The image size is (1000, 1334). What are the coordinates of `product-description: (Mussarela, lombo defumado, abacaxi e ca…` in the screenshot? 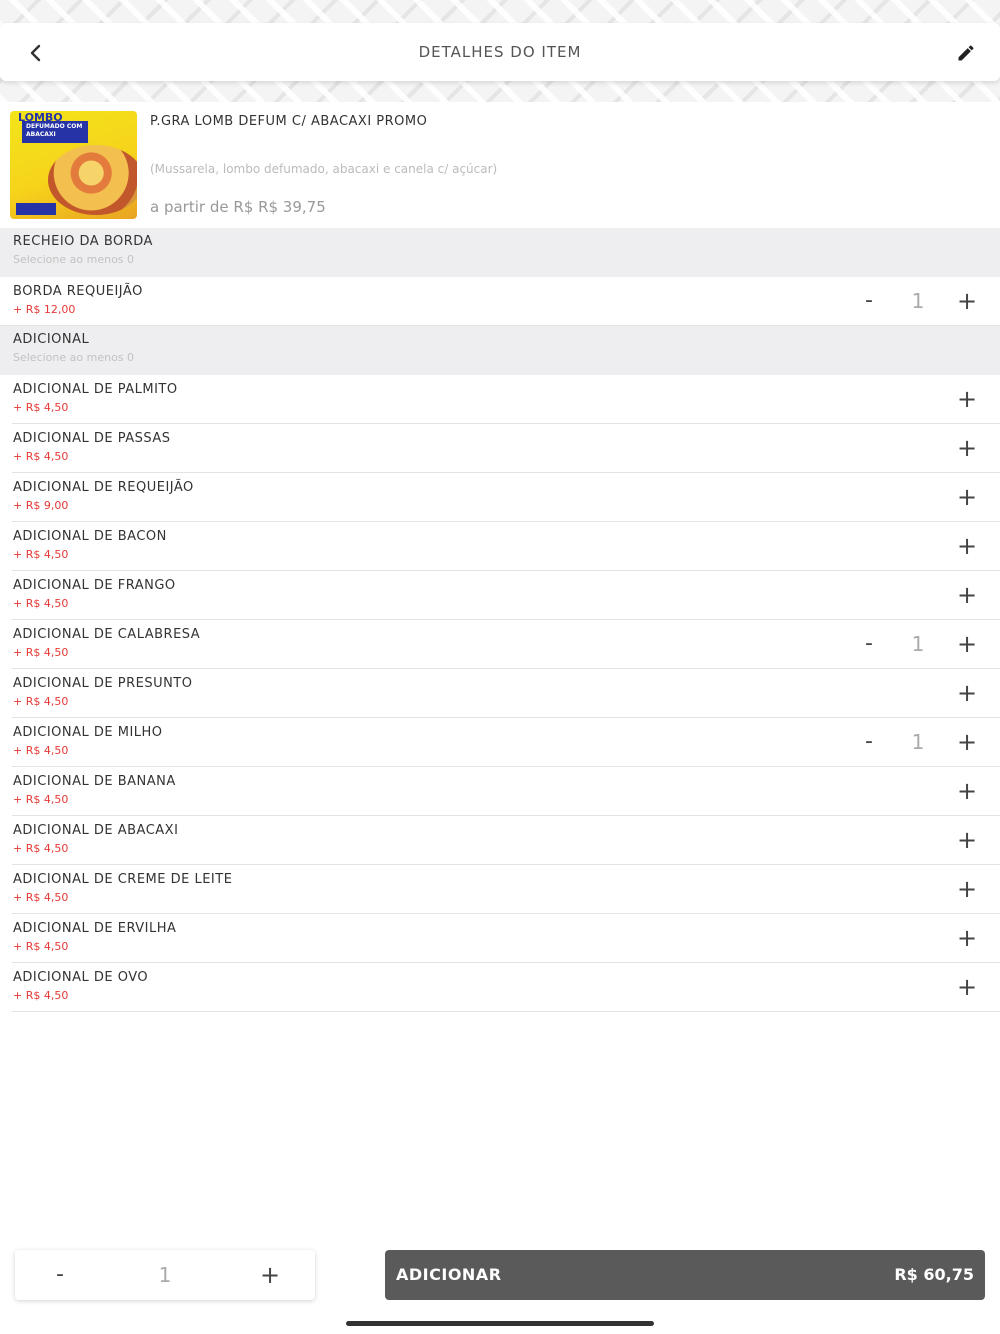 It's located at (324, 169).